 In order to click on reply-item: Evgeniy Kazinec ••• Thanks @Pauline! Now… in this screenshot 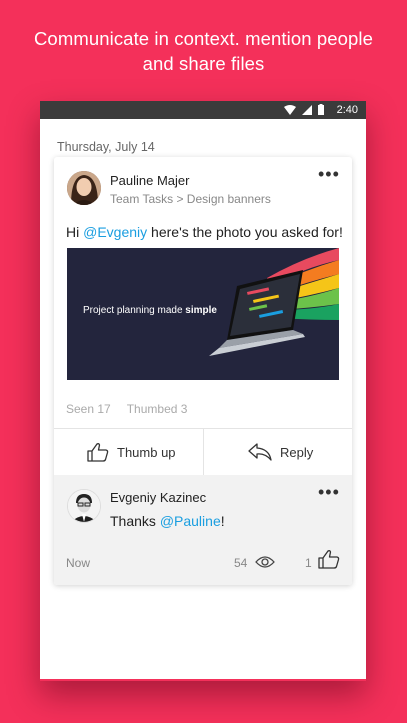, I will do `click(203, 530)`.